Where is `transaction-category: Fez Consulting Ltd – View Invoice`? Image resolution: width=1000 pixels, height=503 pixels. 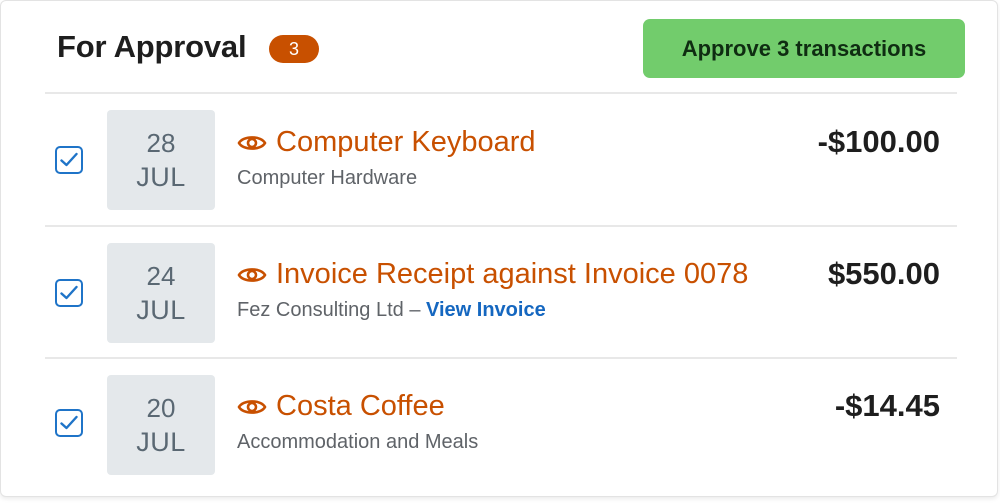 transaction-category: Fez Consulting Ltd – View Invoice is located at coordinates (391, 310).